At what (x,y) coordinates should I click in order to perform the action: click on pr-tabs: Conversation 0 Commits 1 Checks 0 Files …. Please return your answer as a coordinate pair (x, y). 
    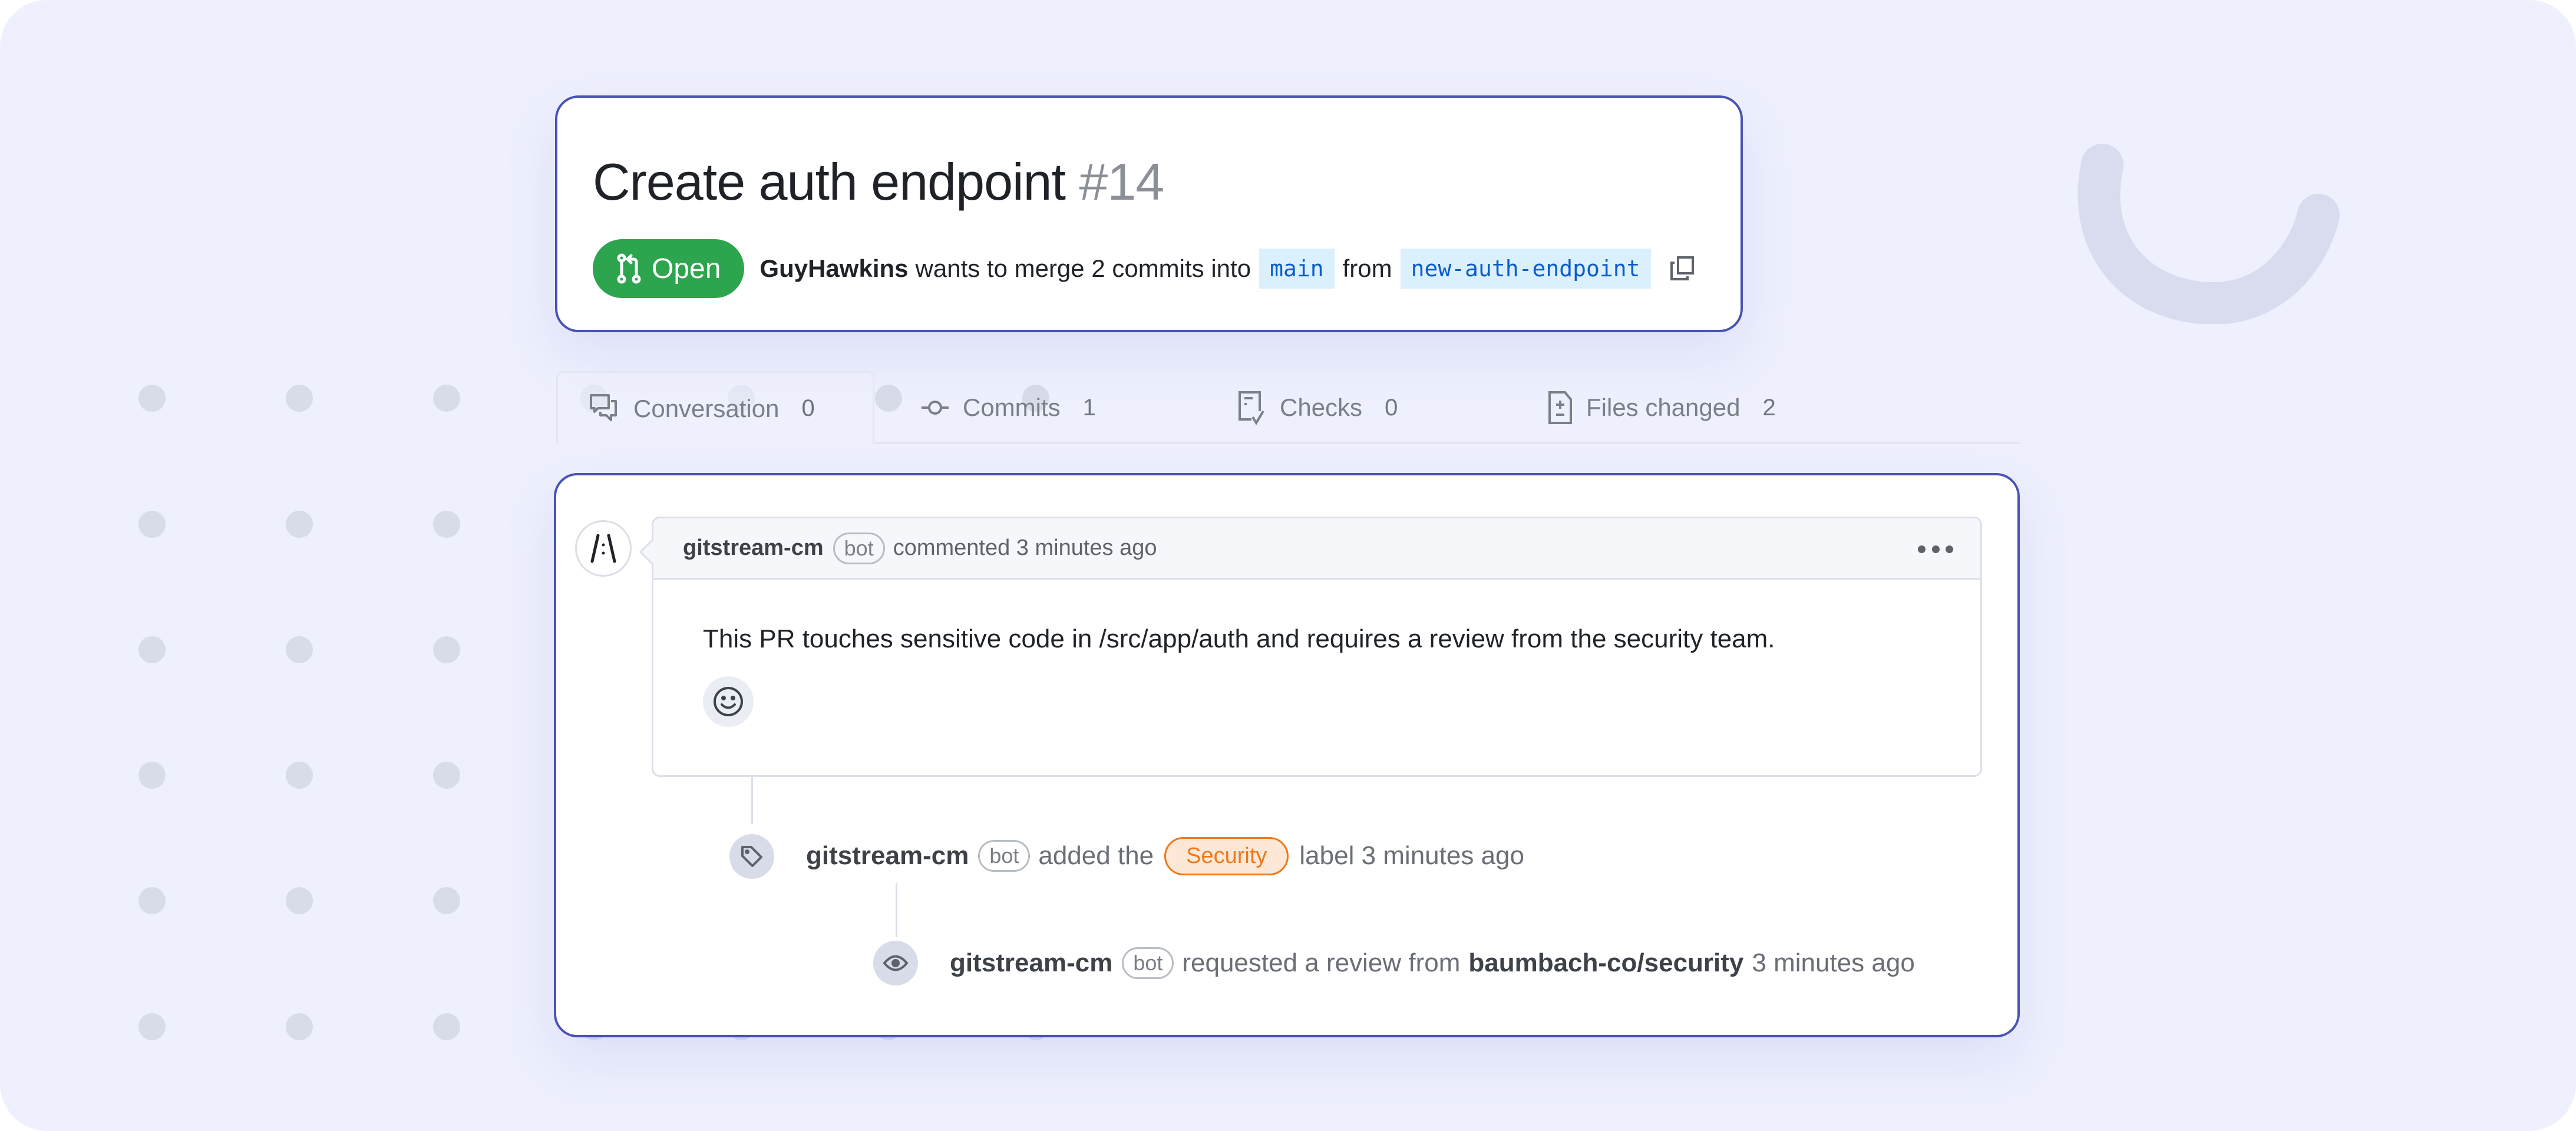
    Looking at the image, I should click on (1288, 408).